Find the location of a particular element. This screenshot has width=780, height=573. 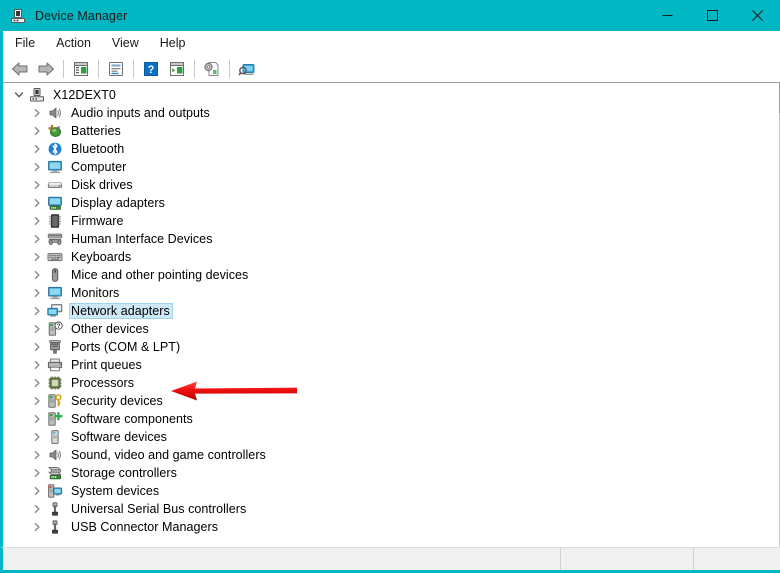

show-hide-console-tree-button is located at coordinates (81, 69).